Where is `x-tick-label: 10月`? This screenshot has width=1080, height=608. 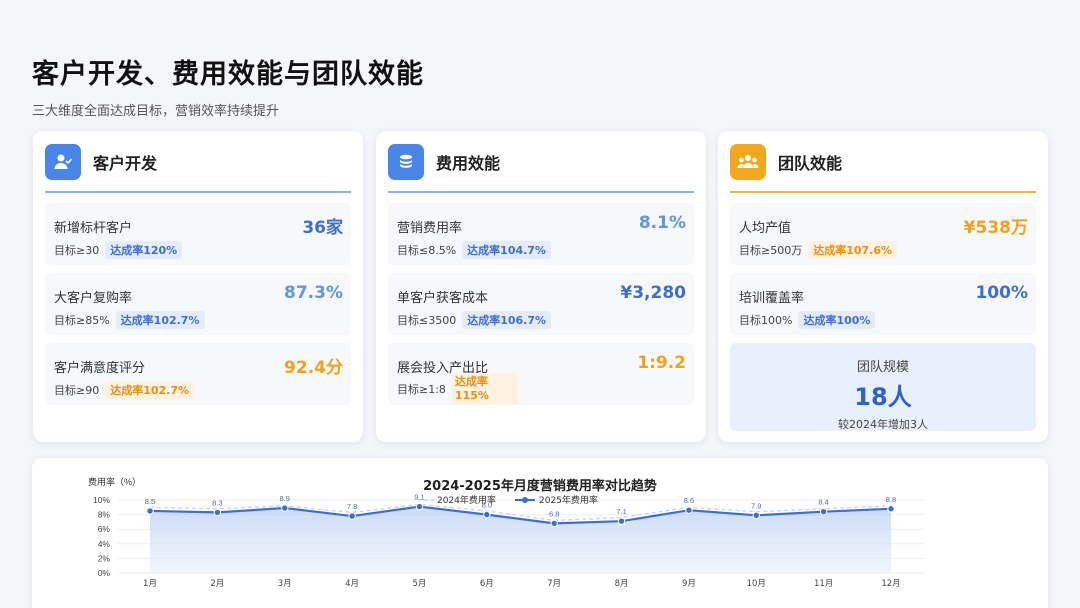 x-tick-label: 10月 is located at coordinates (756, 584).